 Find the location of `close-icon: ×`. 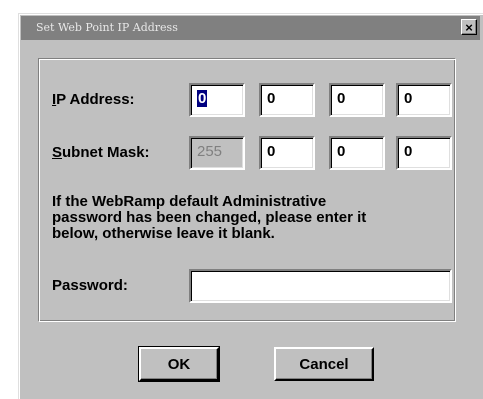

close-icon: × is located at coordinates (469, 27).